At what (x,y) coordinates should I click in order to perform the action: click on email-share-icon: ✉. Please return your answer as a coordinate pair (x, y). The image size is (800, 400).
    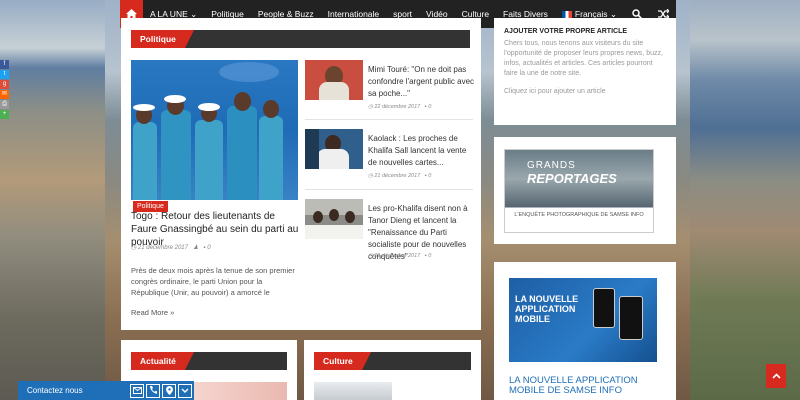
    Looking at the image, I should click on (4, 94).